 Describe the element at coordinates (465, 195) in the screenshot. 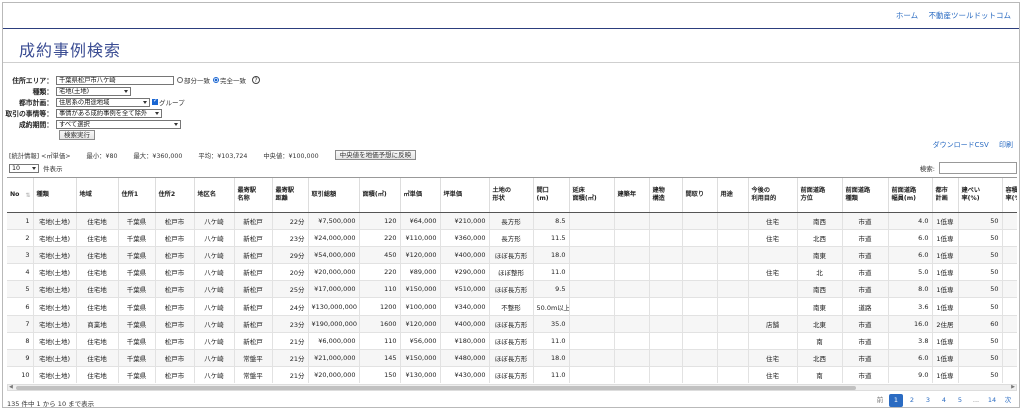

I see `column-header: 坪単価` at that location.